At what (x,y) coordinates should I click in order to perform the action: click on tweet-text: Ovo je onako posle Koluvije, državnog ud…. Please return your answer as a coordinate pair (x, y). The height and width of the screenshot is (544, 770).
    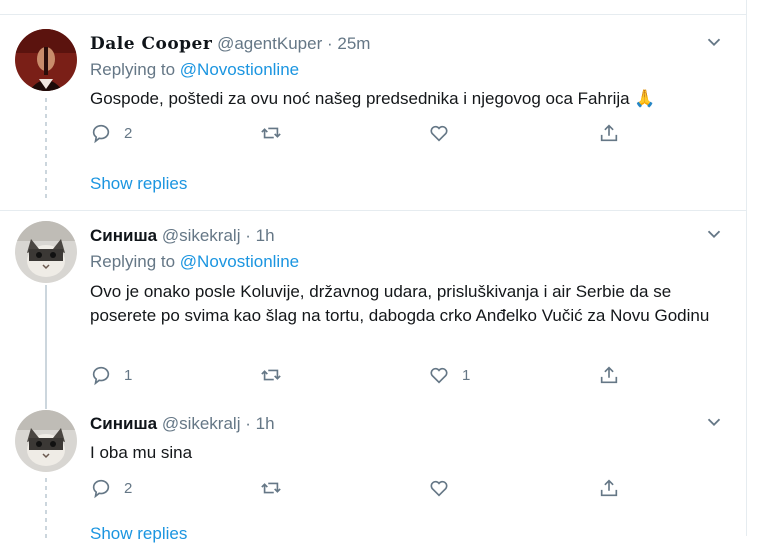
    Looking at the image, I should click on (400, 303).